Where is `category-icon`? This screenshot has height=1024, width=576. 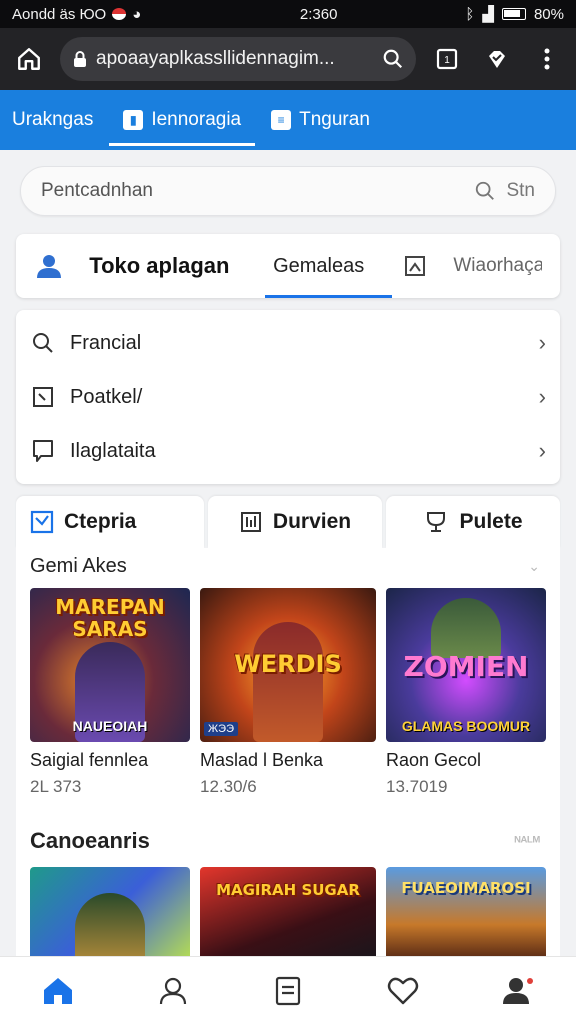 category-icon is located at coordinates (42, 522).